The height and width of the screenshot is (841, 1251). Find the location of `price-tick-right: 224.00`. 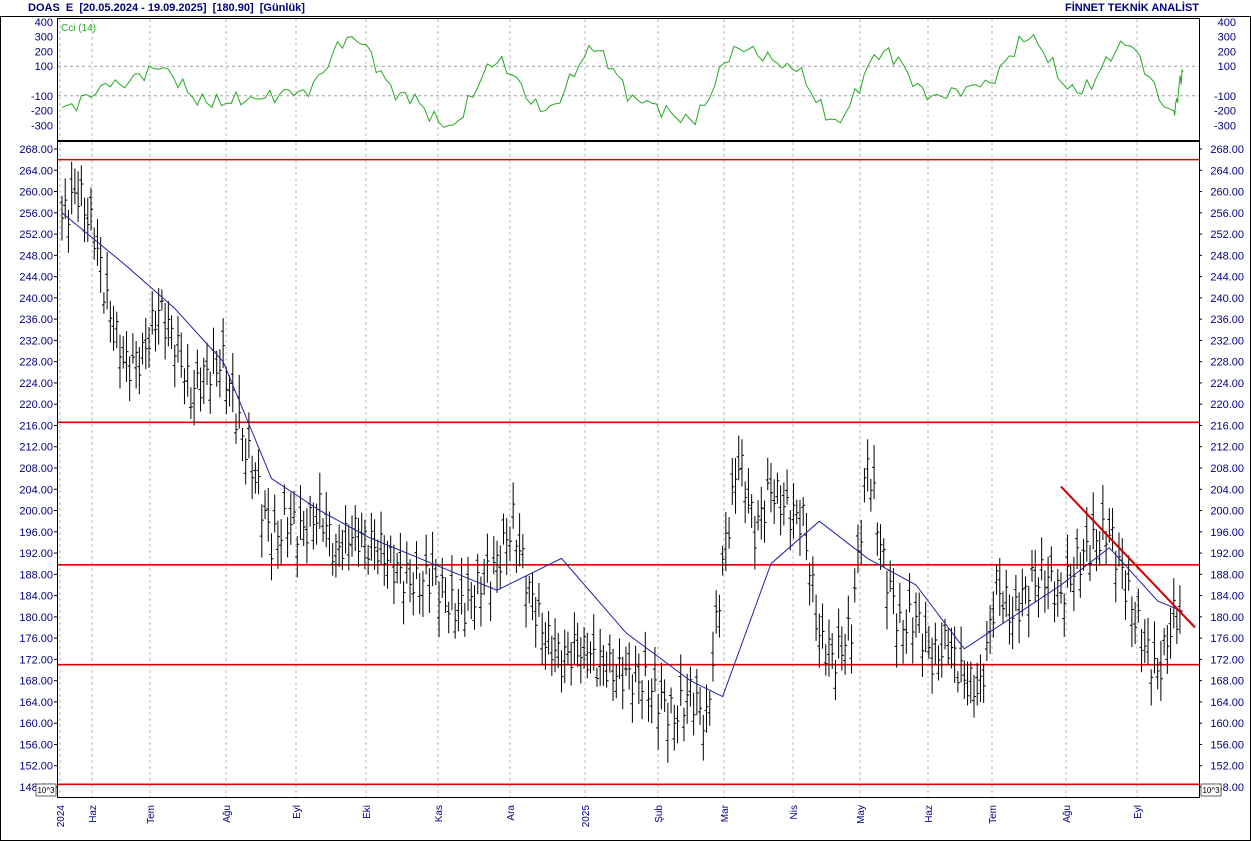

price-tick-right: 224.00 is located at coordinates (1227, 384).